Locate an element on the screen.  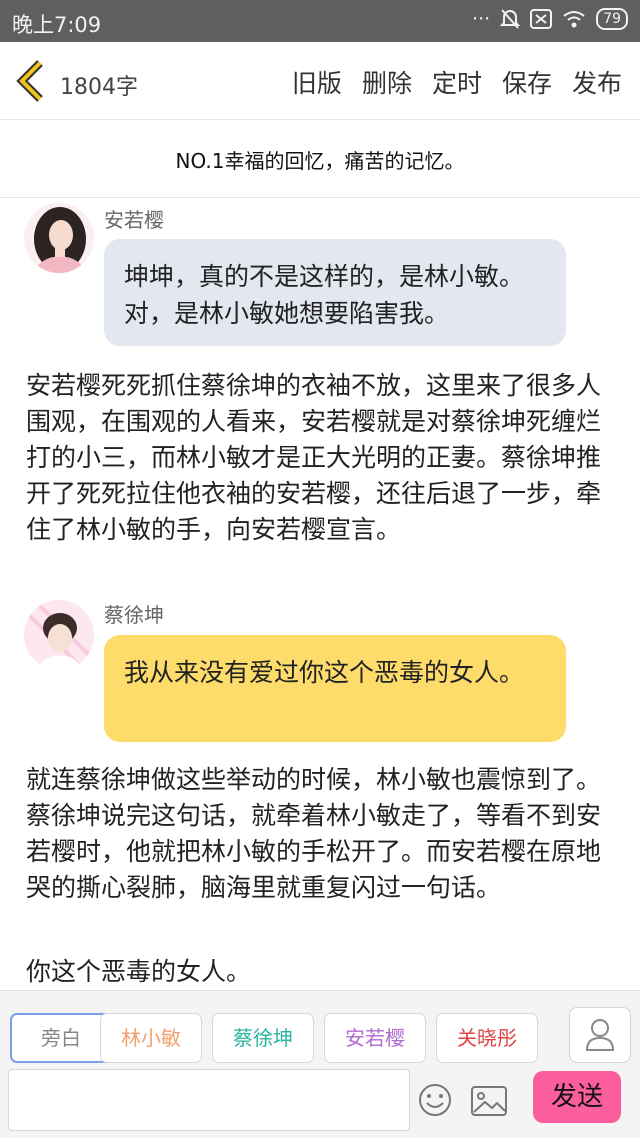
emoji-icon is located at coordinates (435, 1100).